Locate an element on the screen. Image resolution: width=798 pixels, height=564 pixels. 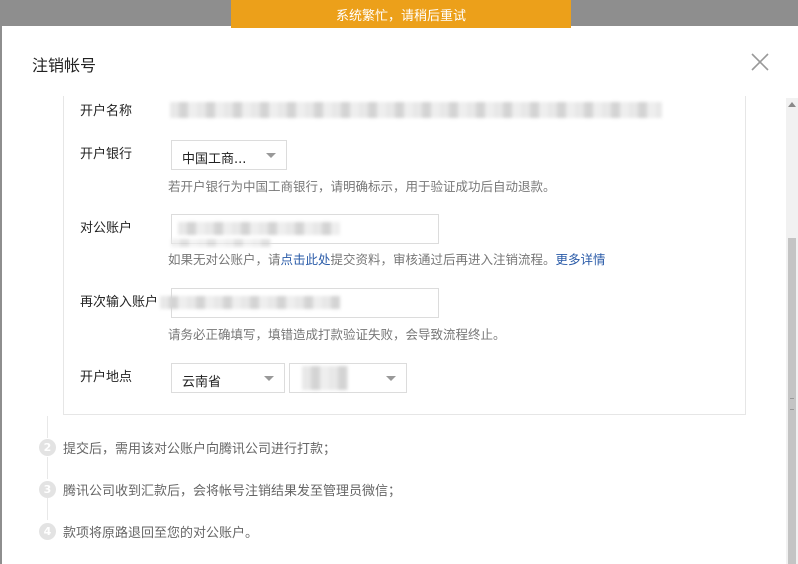
step-number: 3 is located at coordinates (47, 489).